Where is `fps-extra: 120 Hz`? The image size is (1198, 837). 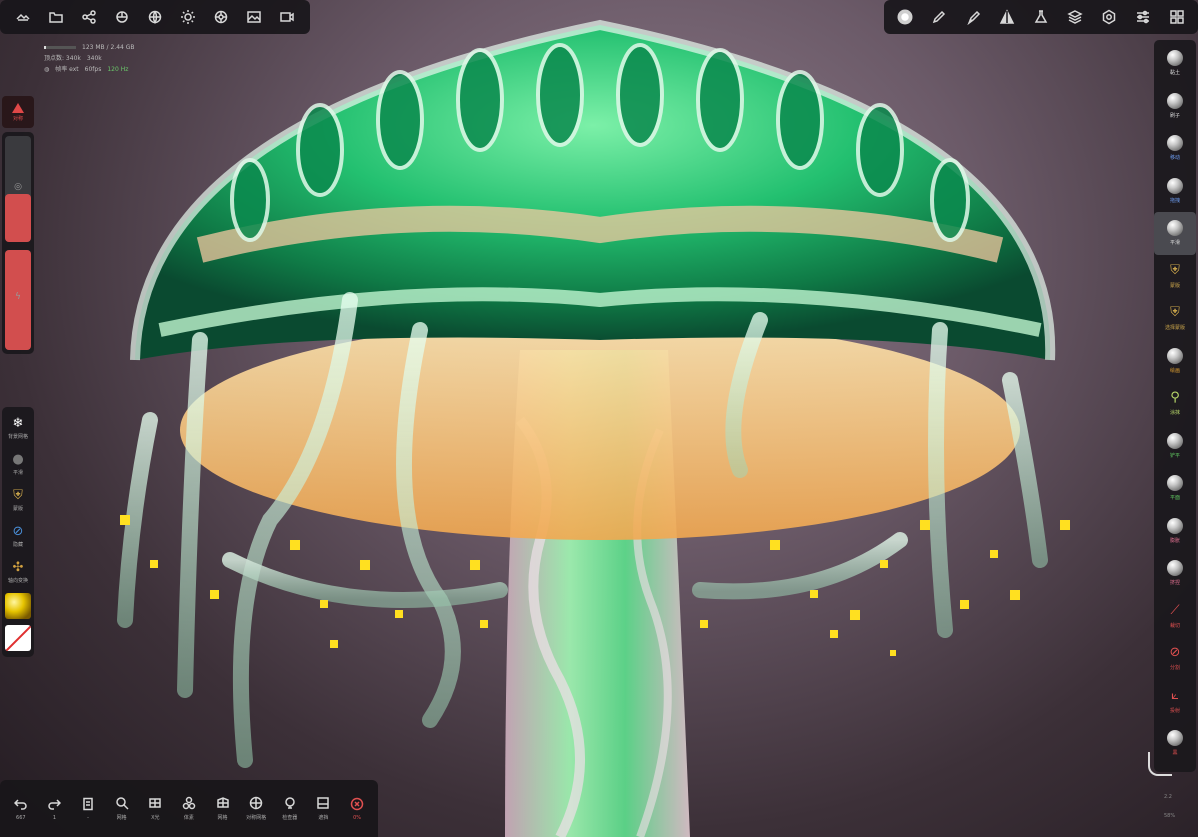 fps-extra: 120 Hz is located at coordinates (118, 69).